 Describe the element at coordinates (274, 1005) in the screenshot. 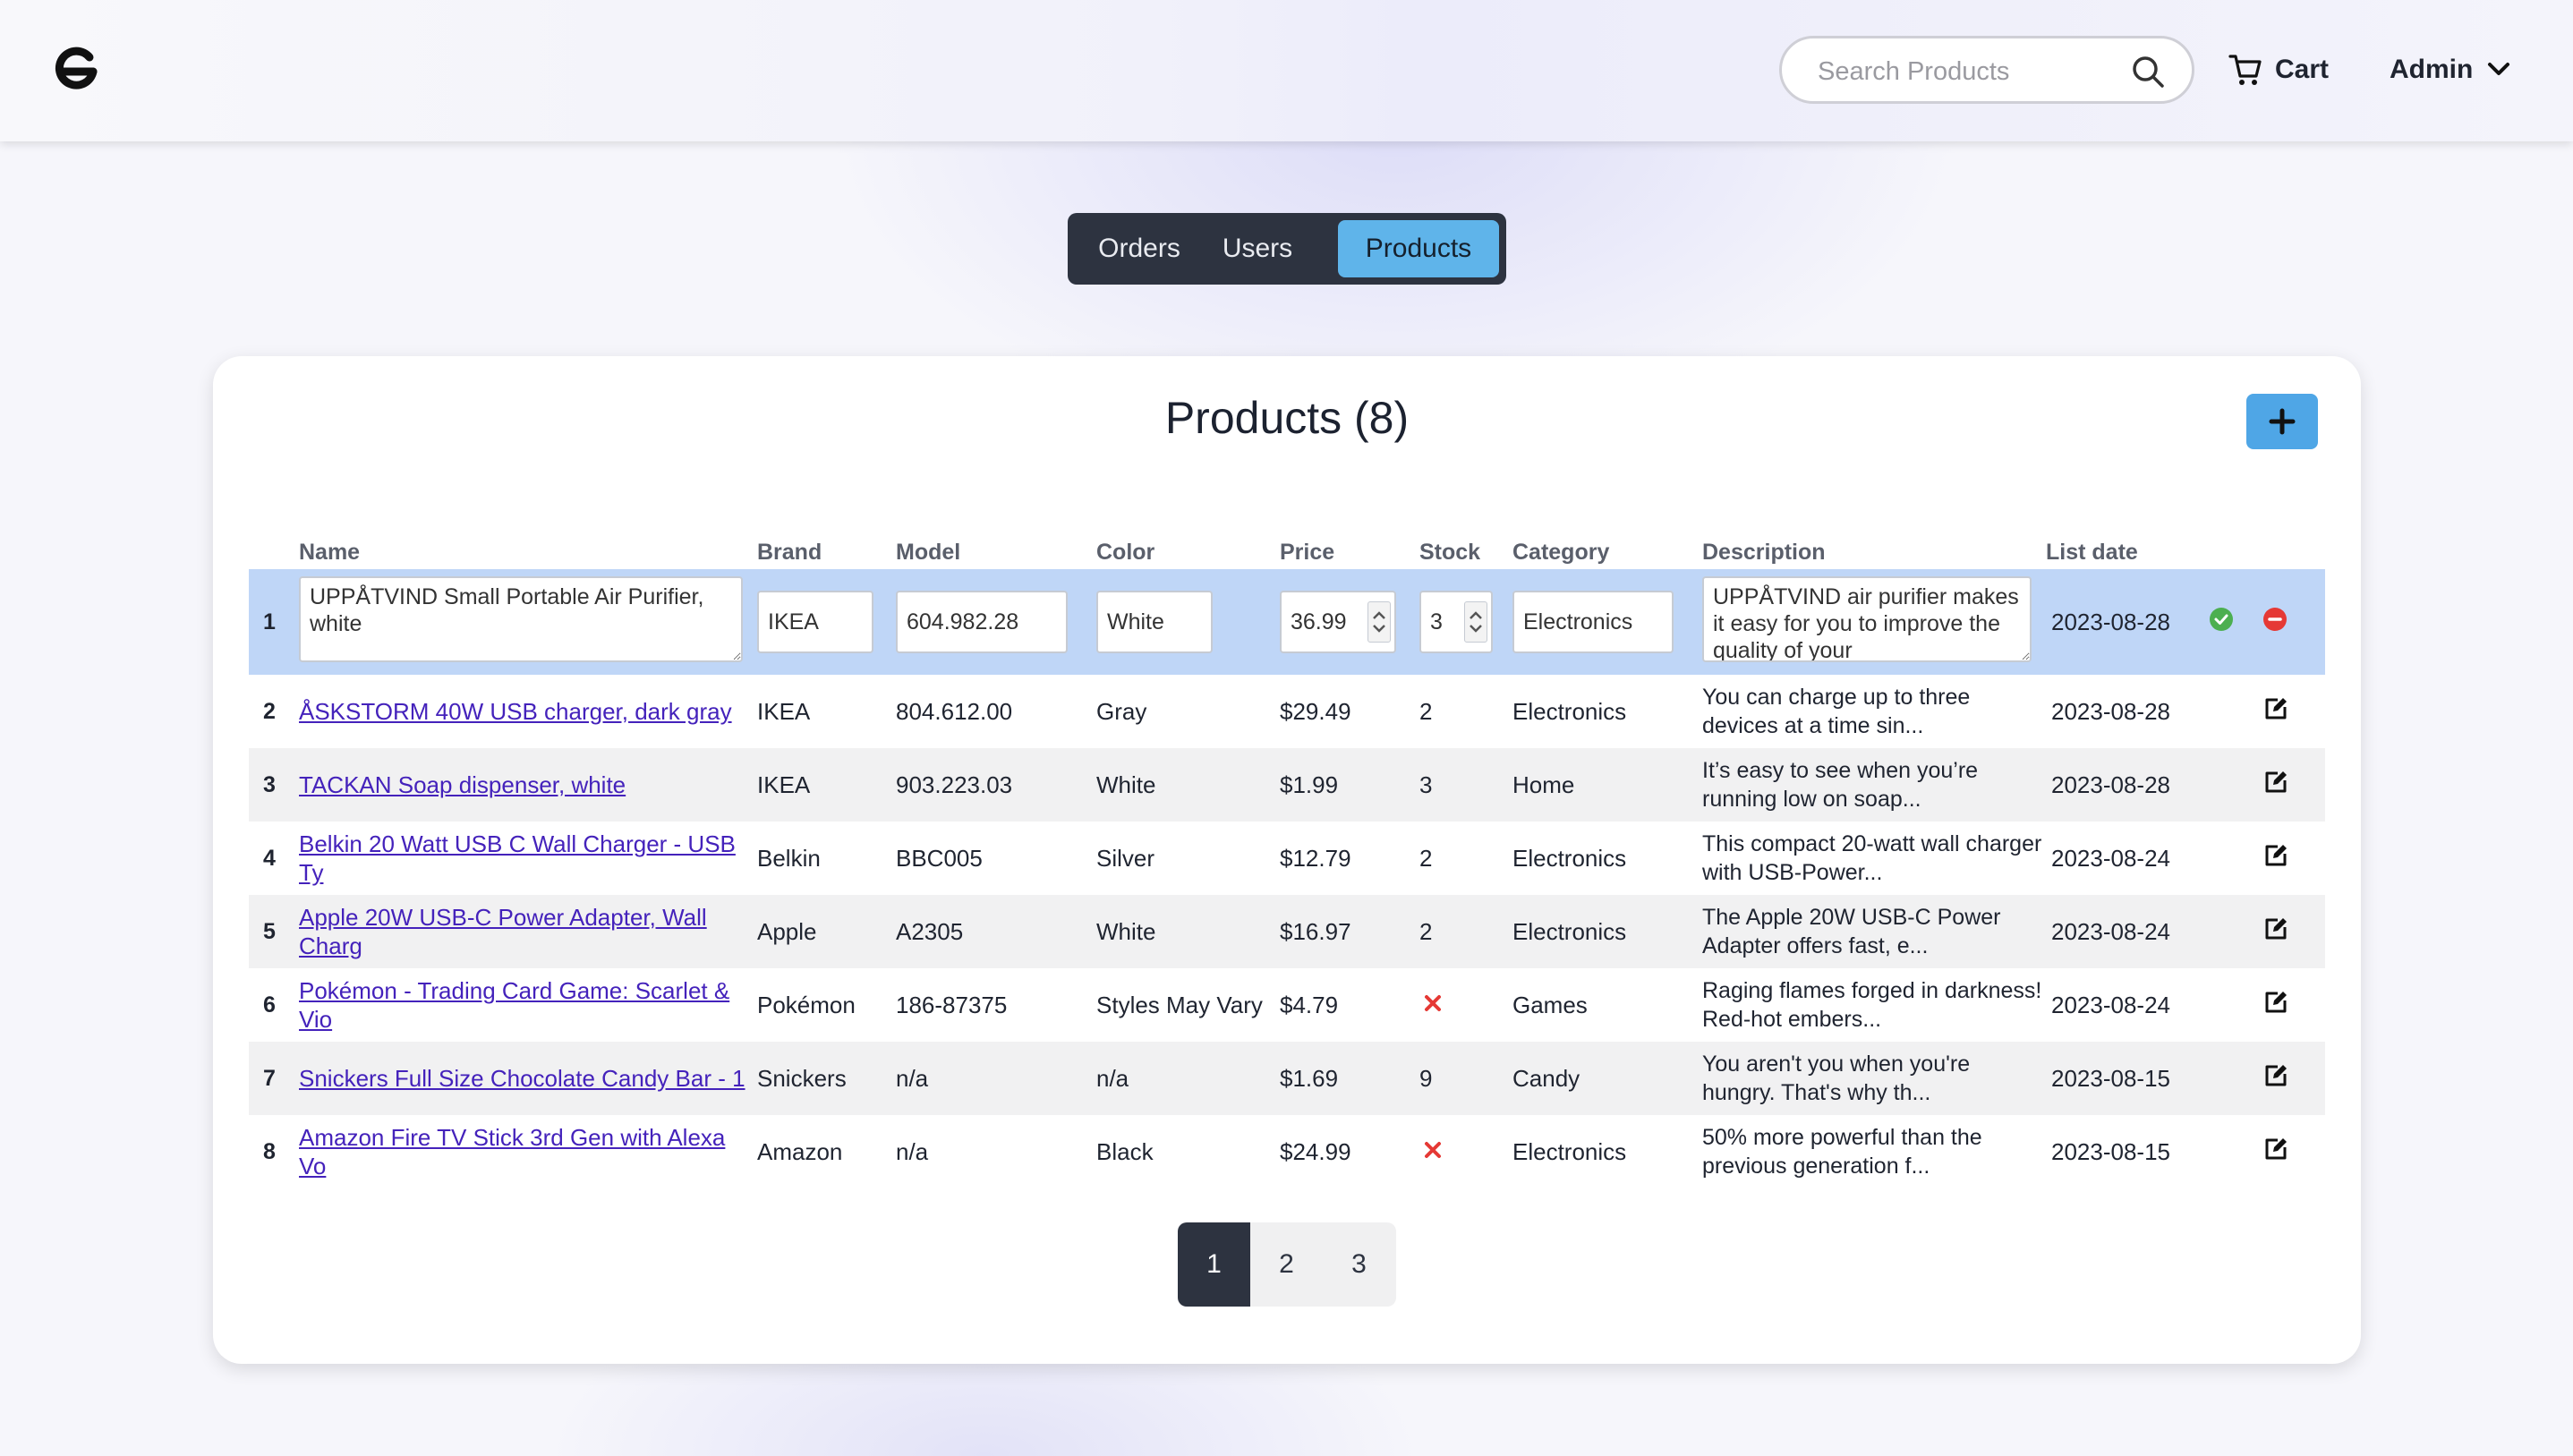

I see `row-index: 6` at that location.